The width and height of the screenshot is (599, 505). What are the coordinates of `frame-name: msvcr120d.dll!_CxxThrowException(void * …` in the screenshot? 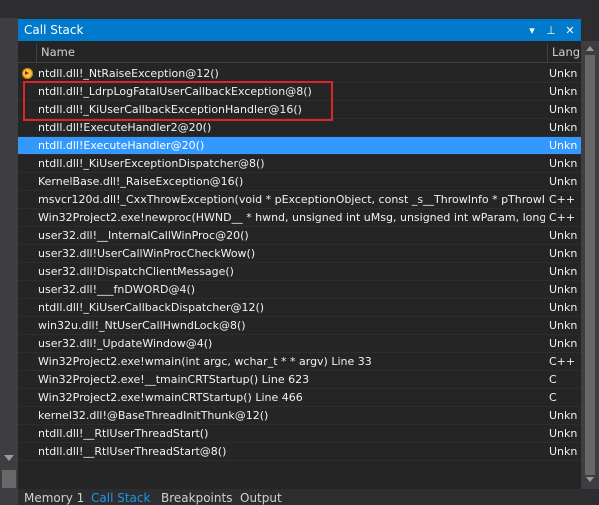 It's located at (291, 199).